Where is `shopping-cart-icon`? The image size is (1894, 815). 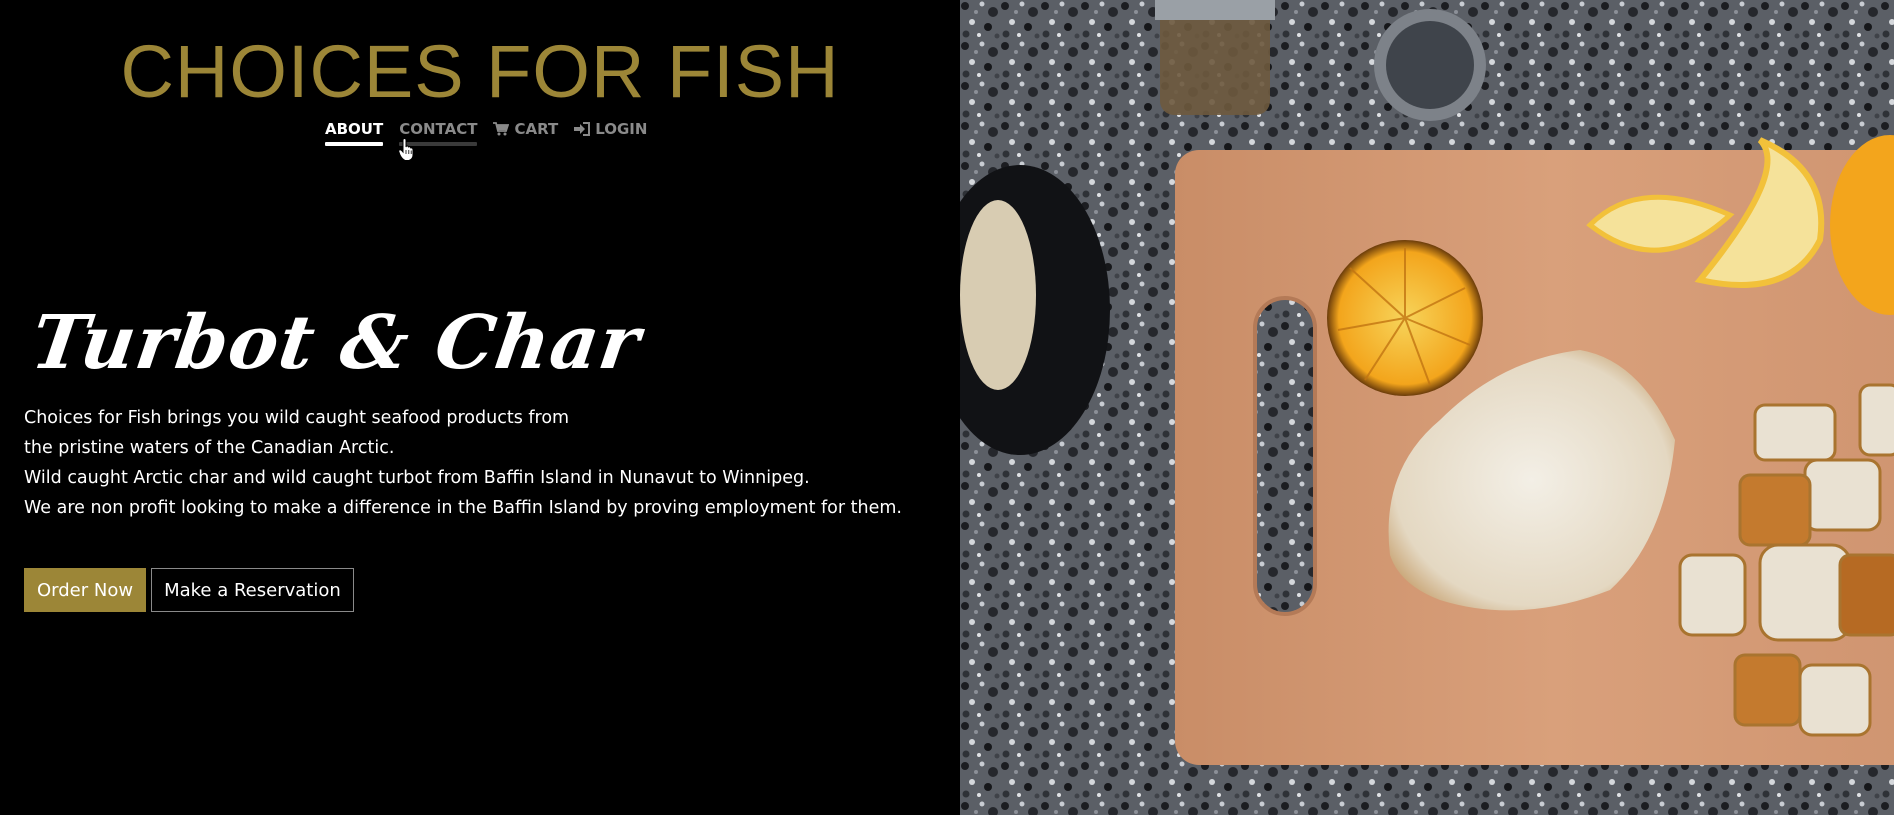 shopping-cart-icon is located at coordinates (501, 129).